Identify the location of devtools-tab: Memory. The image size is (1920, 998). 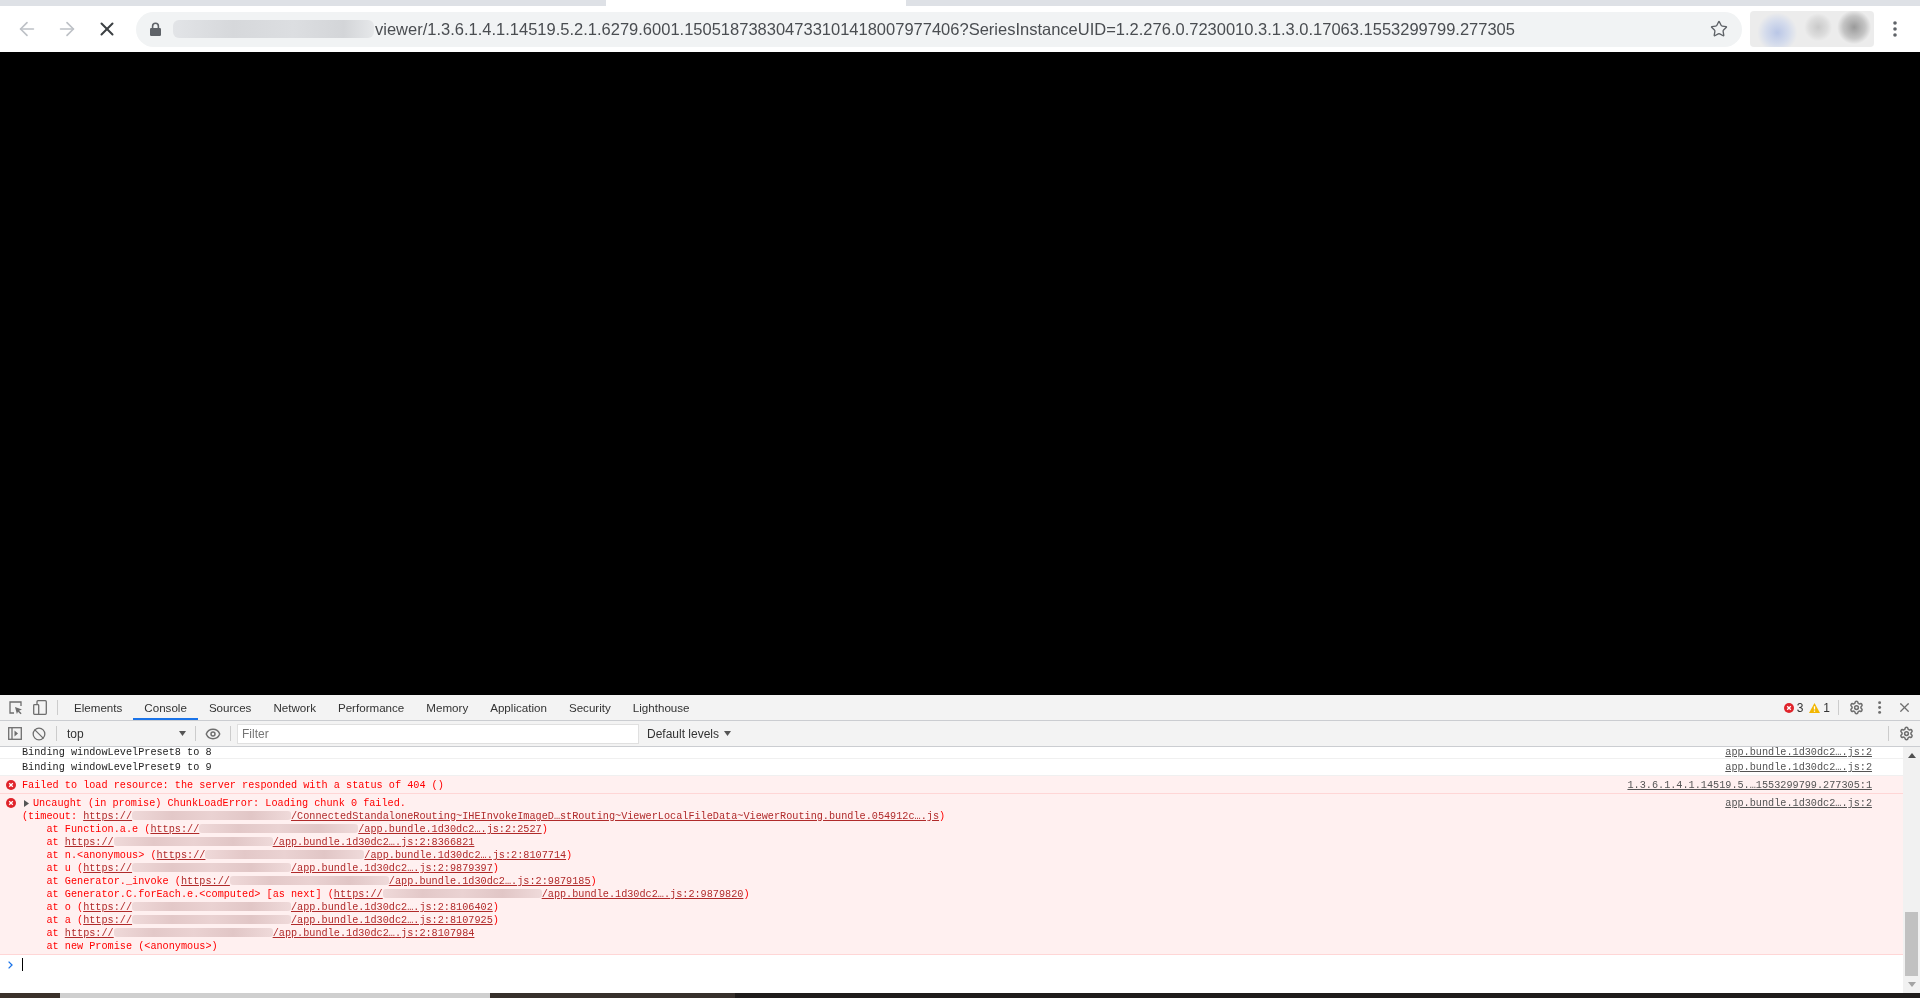
(447, 707).